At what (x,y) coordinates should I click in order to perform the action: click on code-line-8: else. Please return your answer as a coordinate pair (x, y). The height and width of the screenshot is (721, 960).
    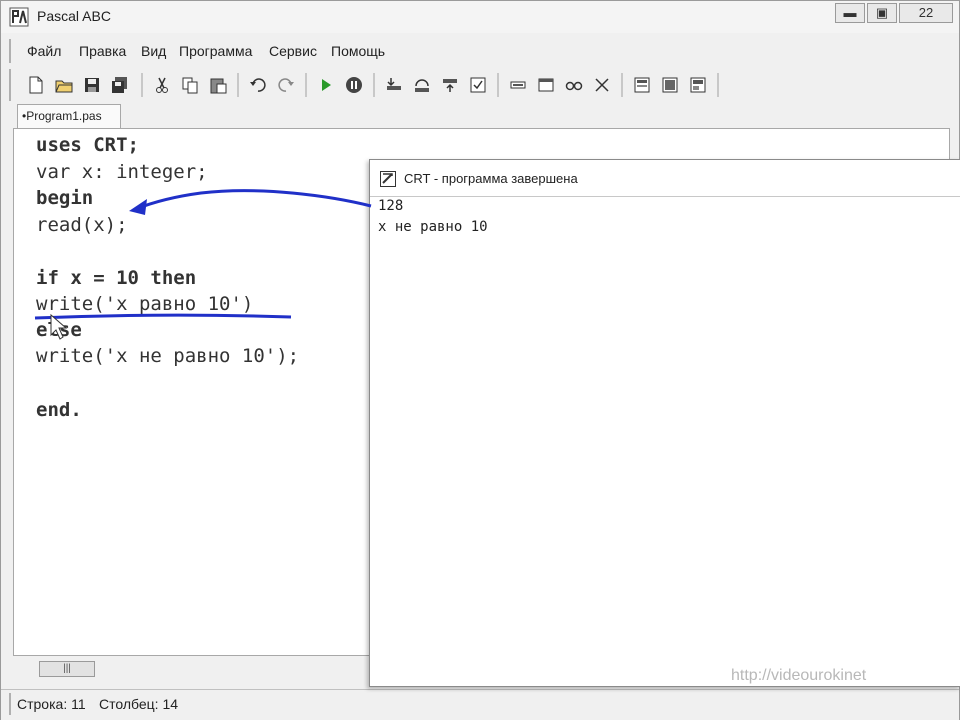
    Looking at the image, I should click on (59, 330).